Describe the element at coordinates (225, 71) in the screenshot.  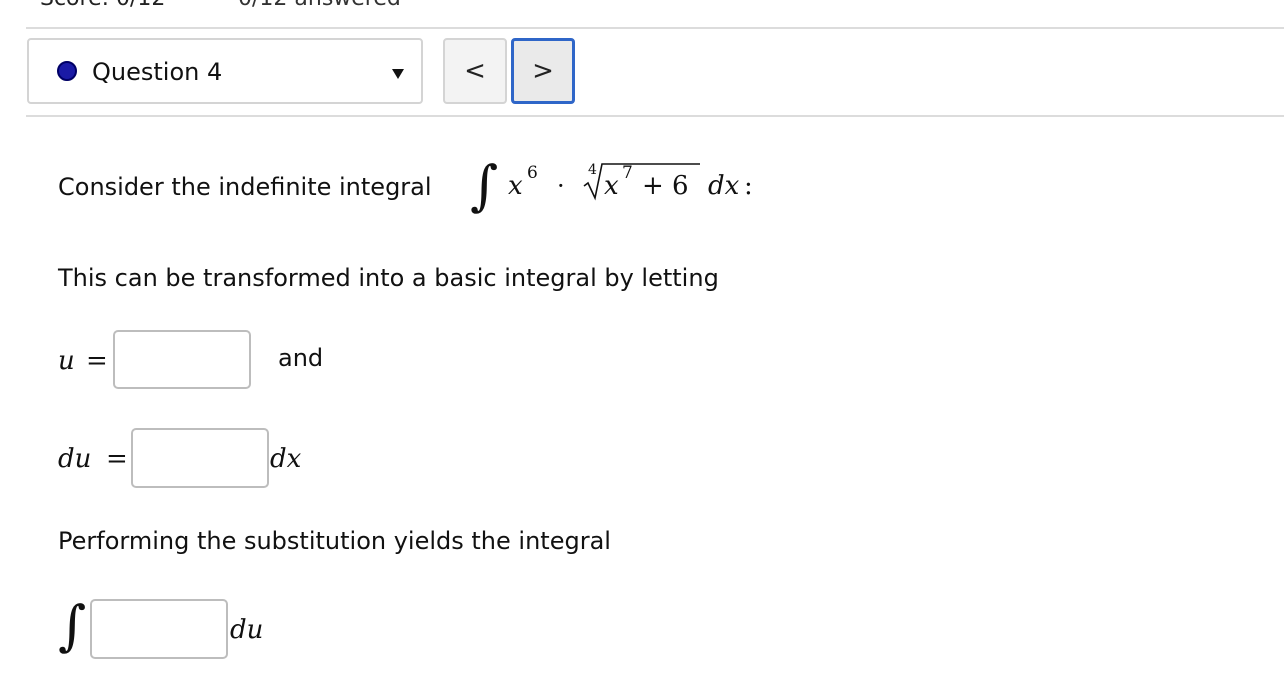
I see `question-select-dropdown: Question 4` at that location.